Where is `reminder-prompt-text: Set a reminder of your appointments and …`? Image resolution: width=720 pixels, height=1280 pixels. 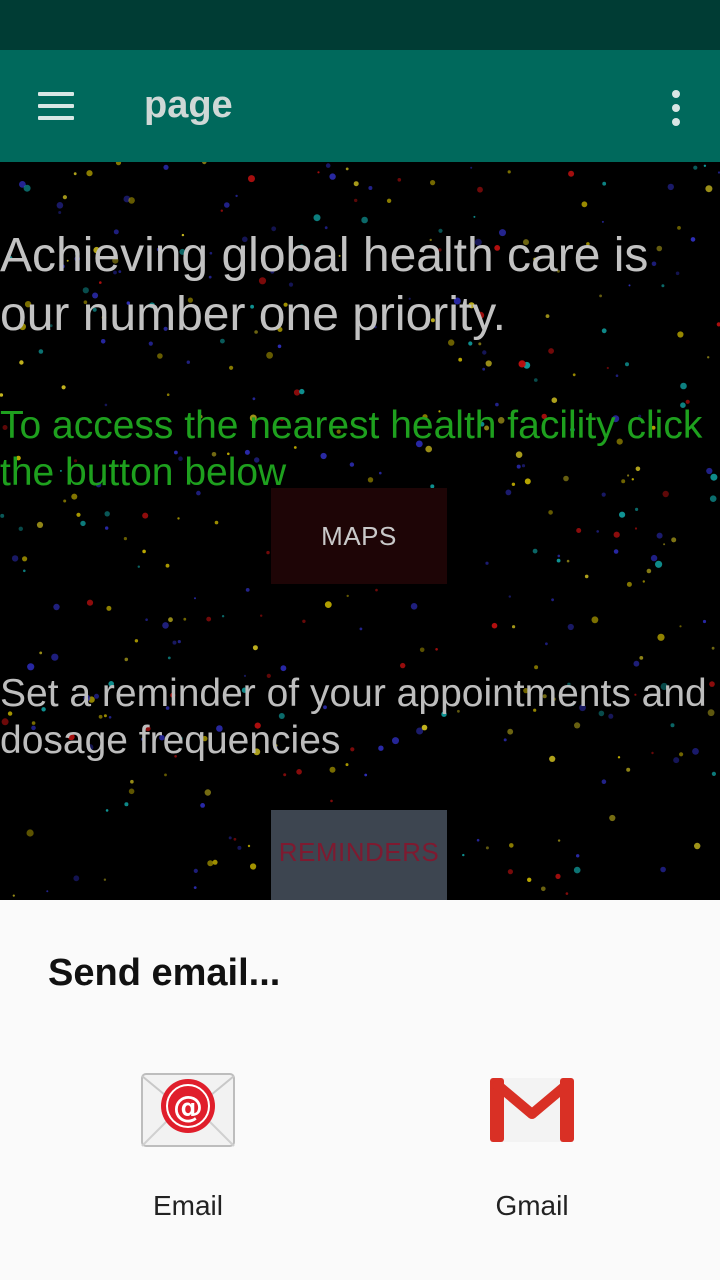
reminder-prompt-text: Set a reminder of your appointments and … is located at coordinates (353, 717).